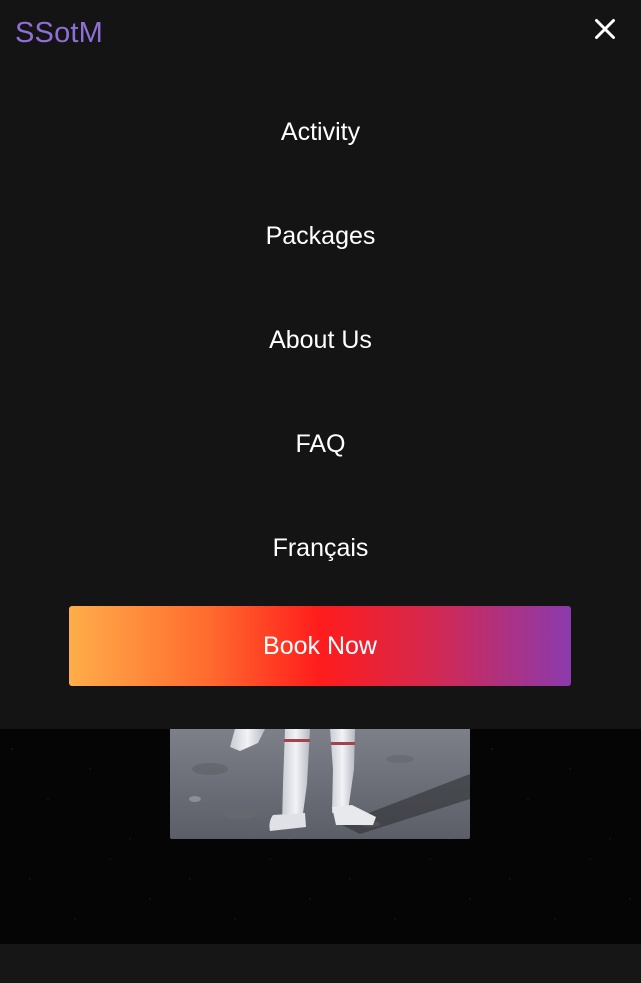 This screenshot has width=641, height=983. What do you see at coordinates (320, 963) in the screenshot?
I see `page-footer-strip` at bounding box center [320, 963].